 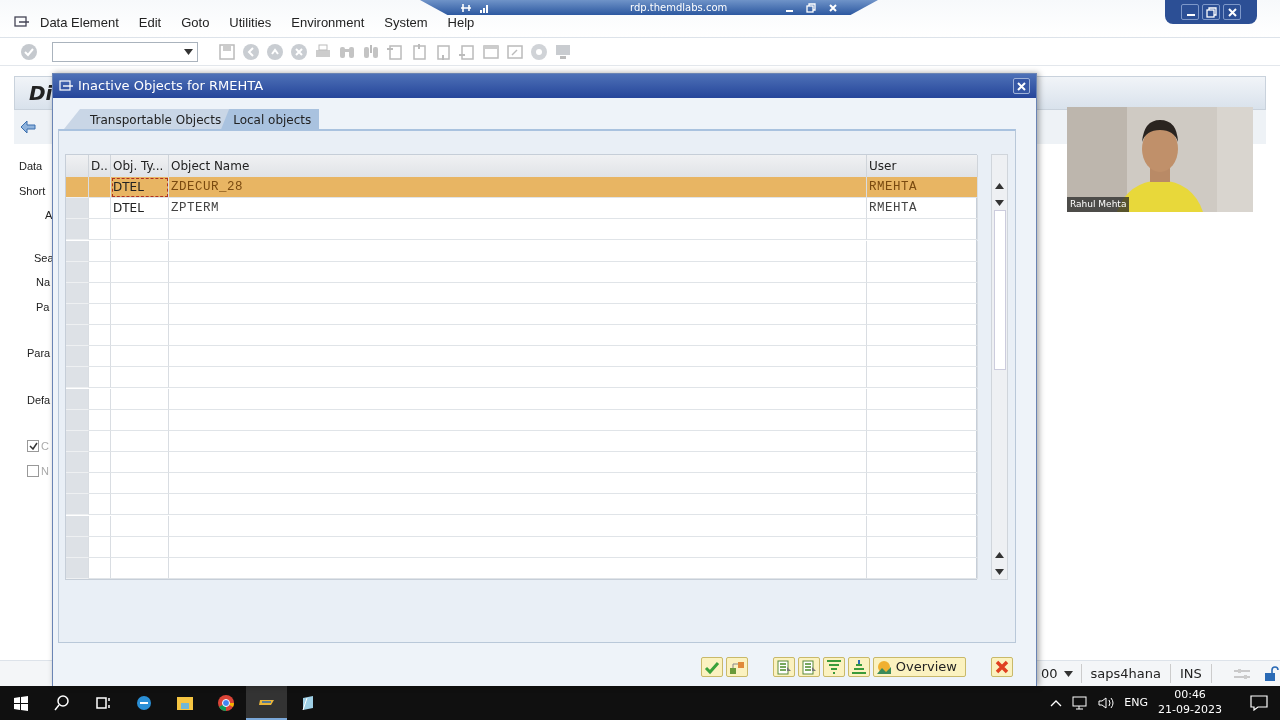 I want to click on menu-item: Edit, so click(x=150, y=22).